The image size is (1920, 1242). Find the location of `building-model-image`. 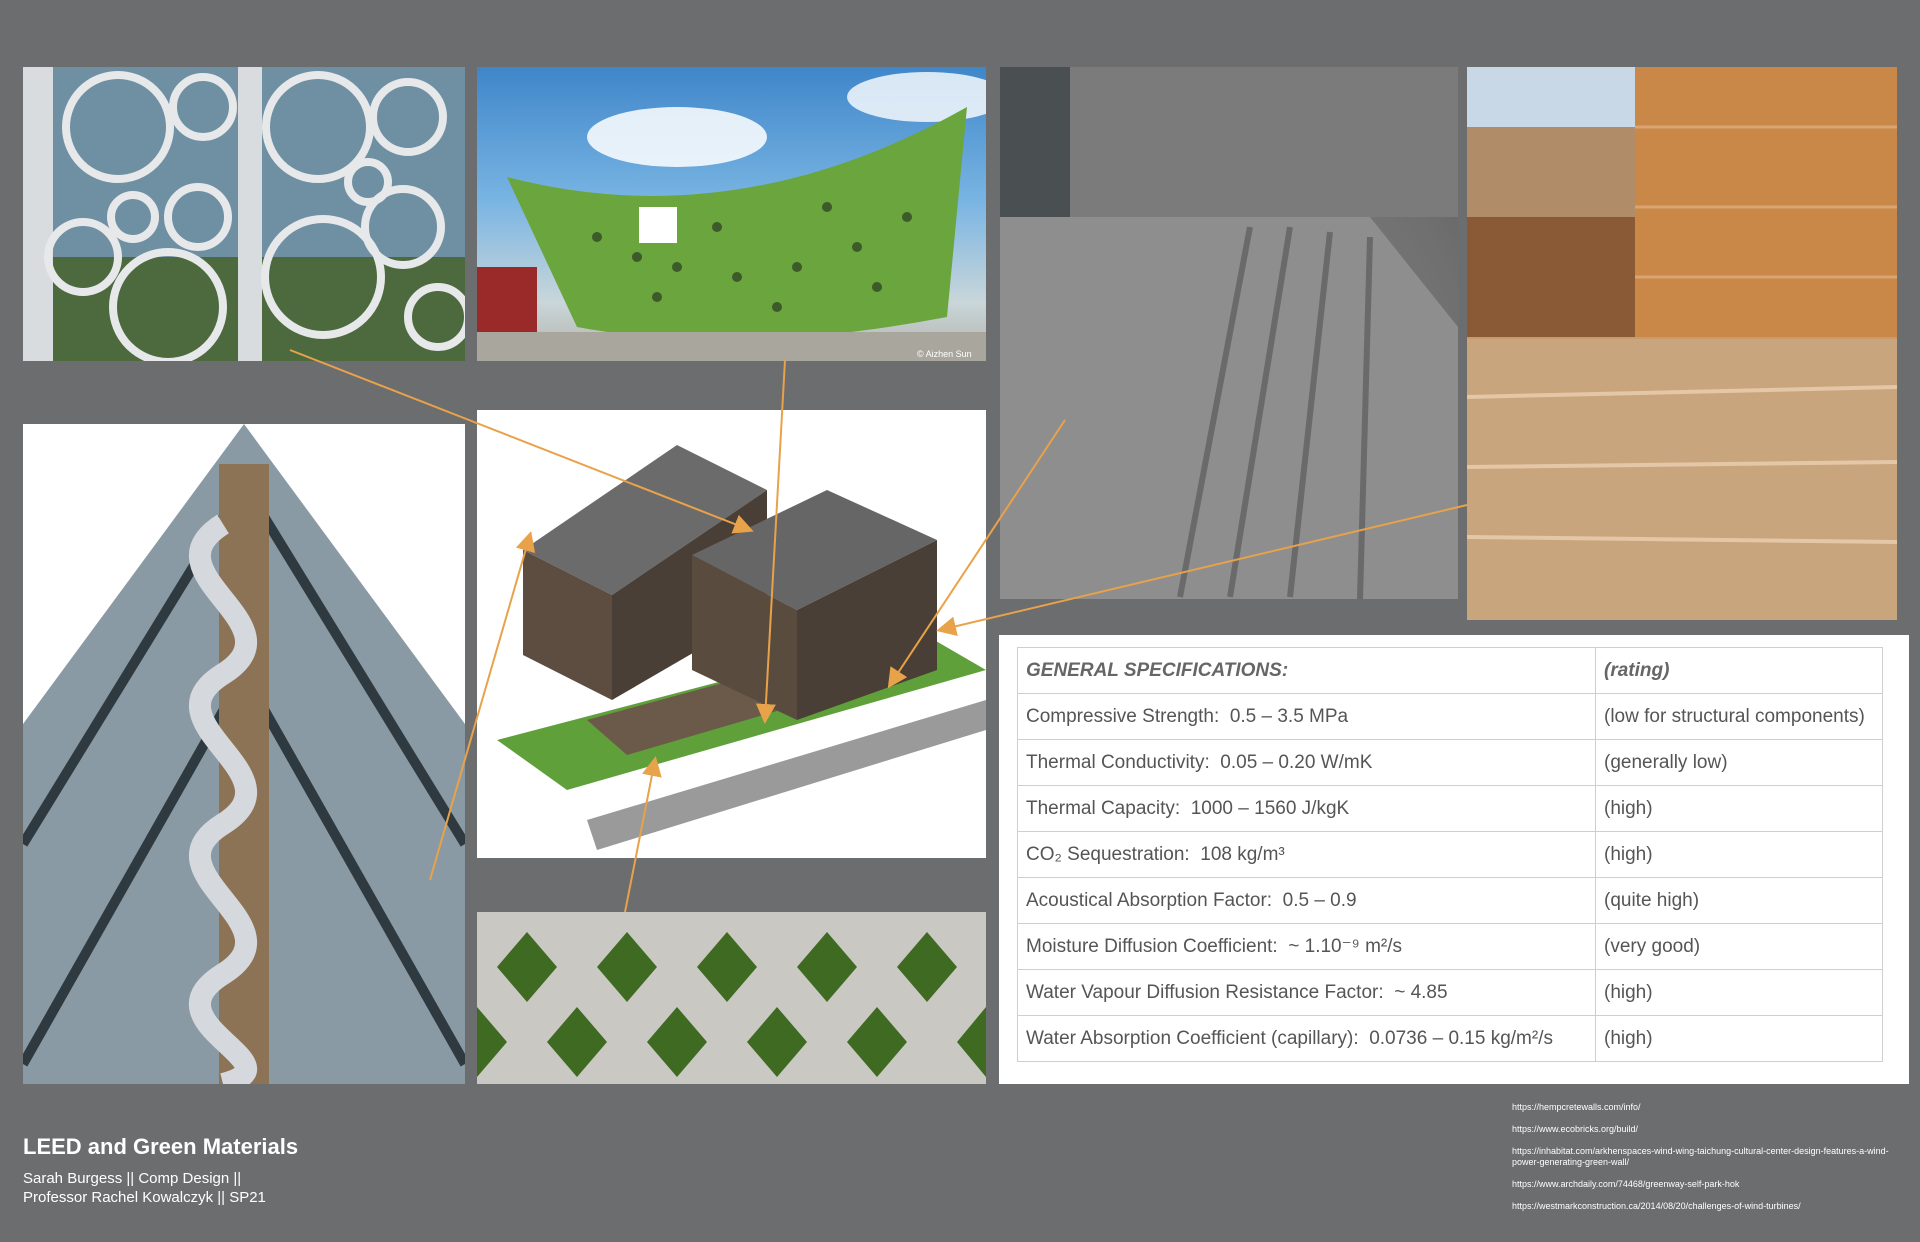

building-model-image is located at coordinates (731, 634).